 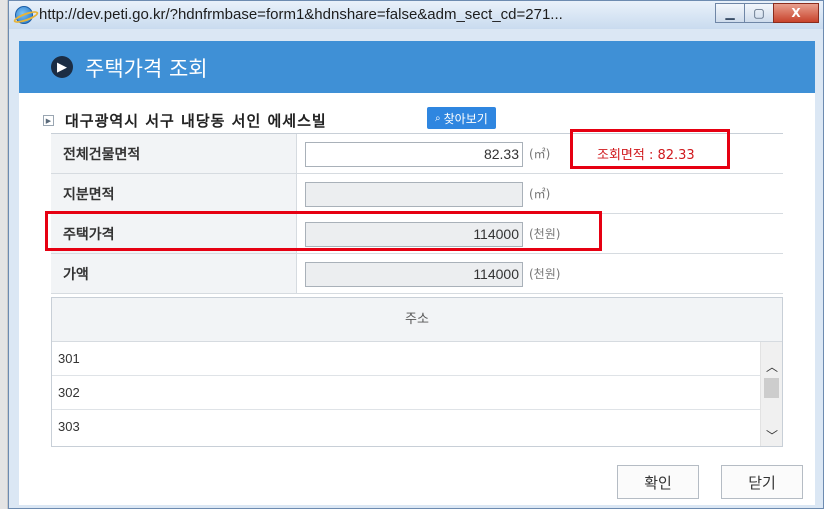 I want to click on popup-header: ▶ 주택가격 조회, so click(x=417, y=67).